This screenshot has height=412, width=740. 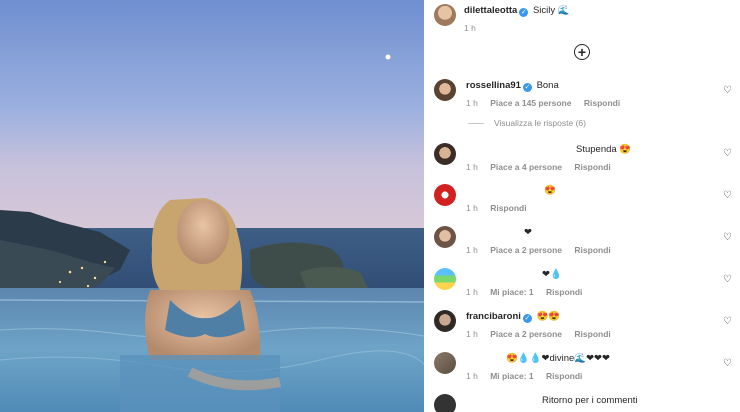 What do you see at coordinates (584, 283) in the screenshot?
I see `comment-item: ❤💧 1 h Mi piace: 1 Rispondi` at bounding box center [584, 283].